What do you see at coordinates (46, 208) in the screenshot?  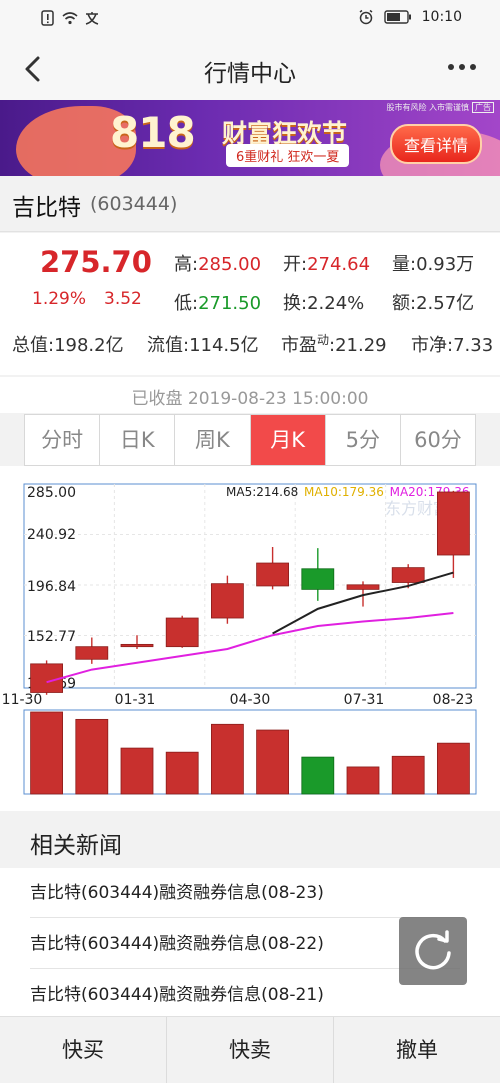 I see `stock-name: 吉比特` at bounding box center [46, 208].